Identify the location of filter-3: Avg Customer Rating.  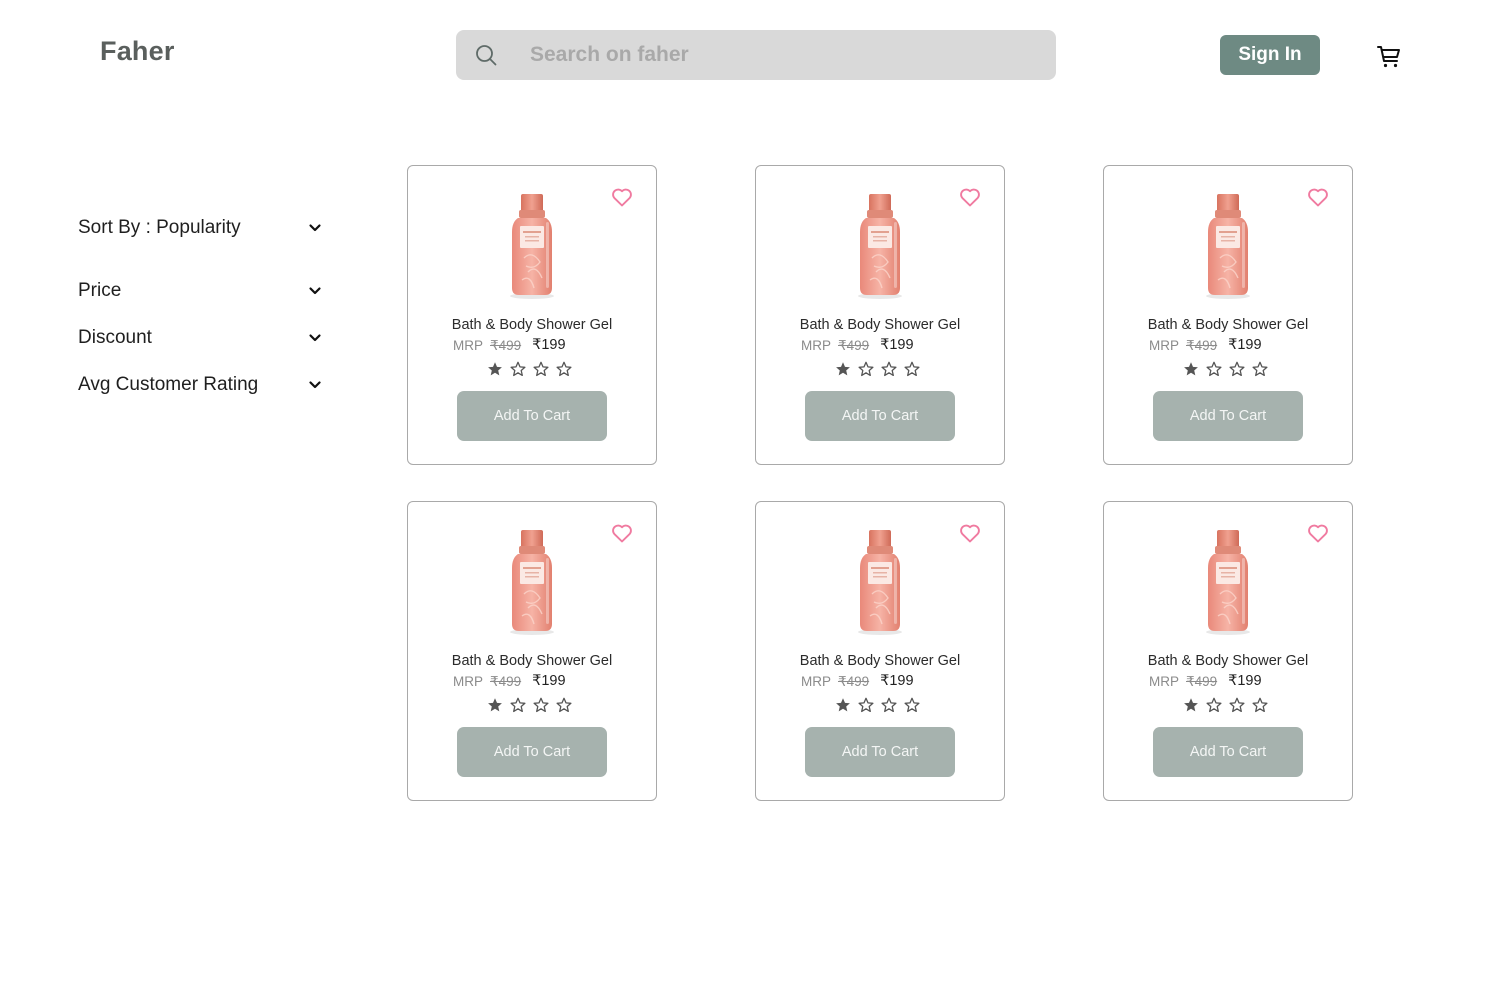
(200, 385).